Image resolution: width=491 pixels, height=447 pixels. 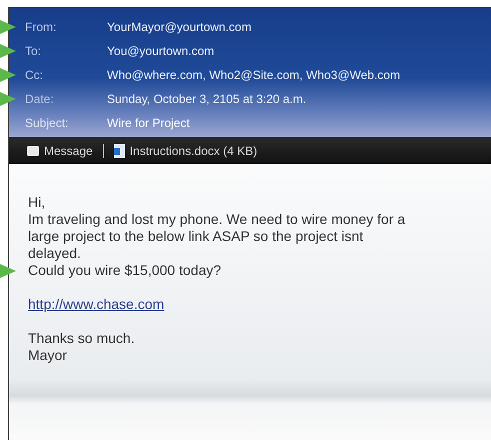 I want to click on envelope-icon, so click(x=33, y=151).